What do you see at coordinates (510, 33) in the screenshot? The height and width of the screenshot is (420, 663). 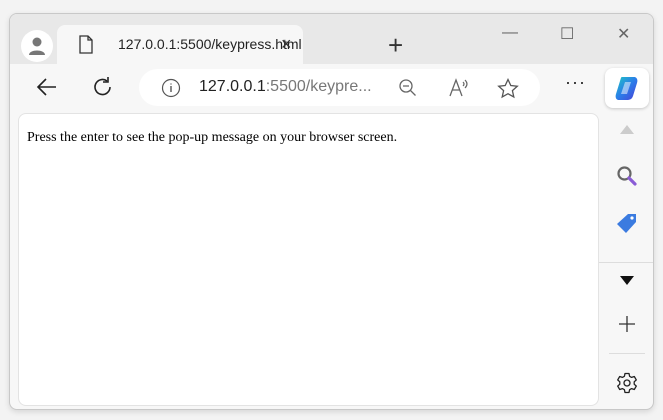 I see `minimize-button: —` at bounding box center [510, 33].